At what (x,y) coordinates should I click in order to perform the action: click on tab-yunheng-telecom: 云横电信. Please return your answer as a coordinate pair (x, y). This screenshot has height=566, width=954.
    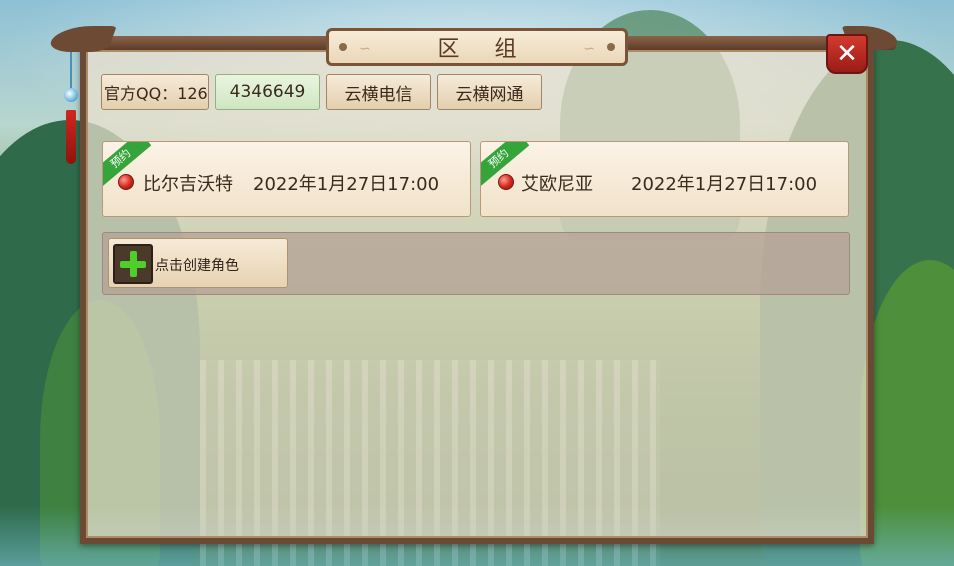
    Looking at the image, I should click on (378, 92).